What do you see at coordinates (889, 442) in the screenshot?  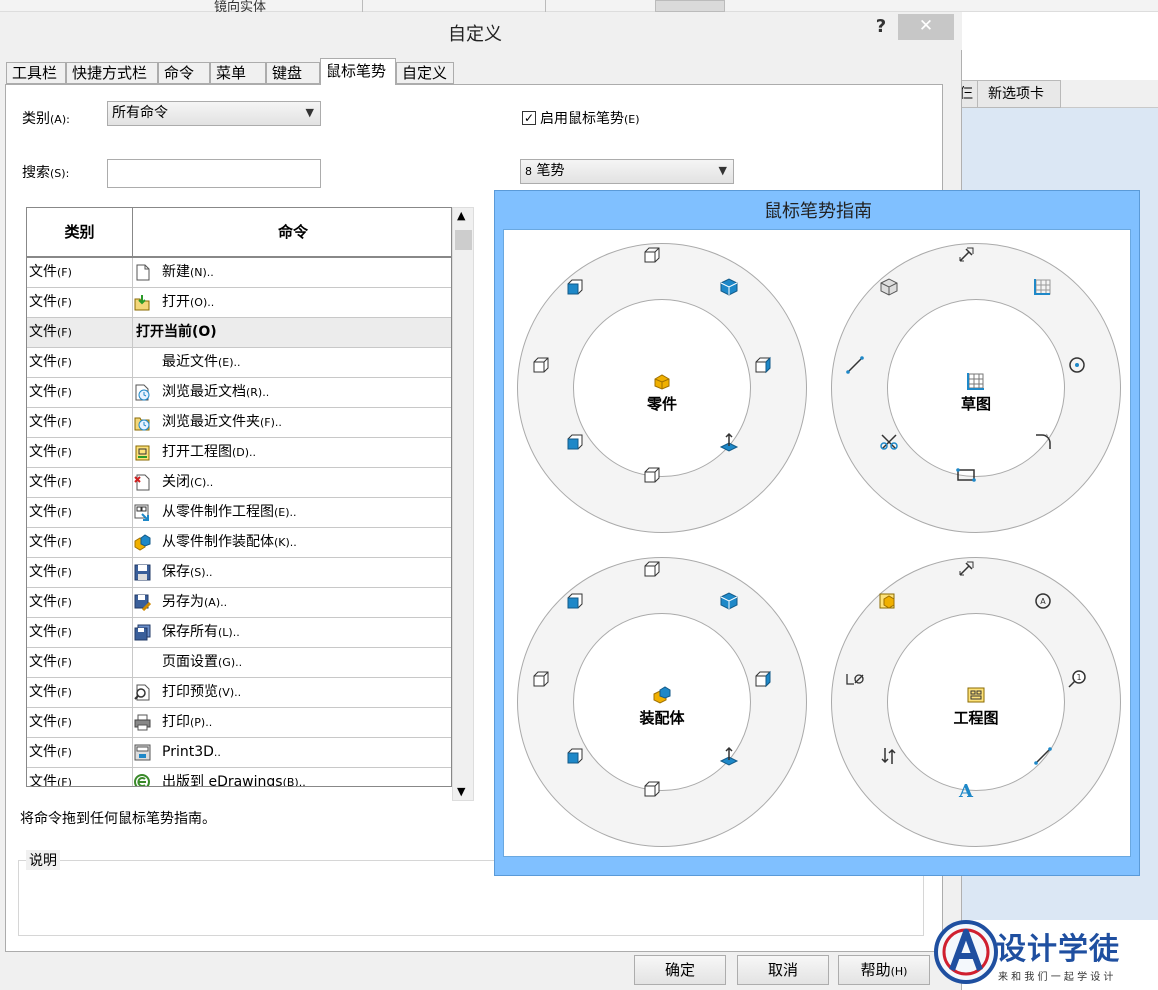 I see `trim-icon` at bounding box center [889, 442].